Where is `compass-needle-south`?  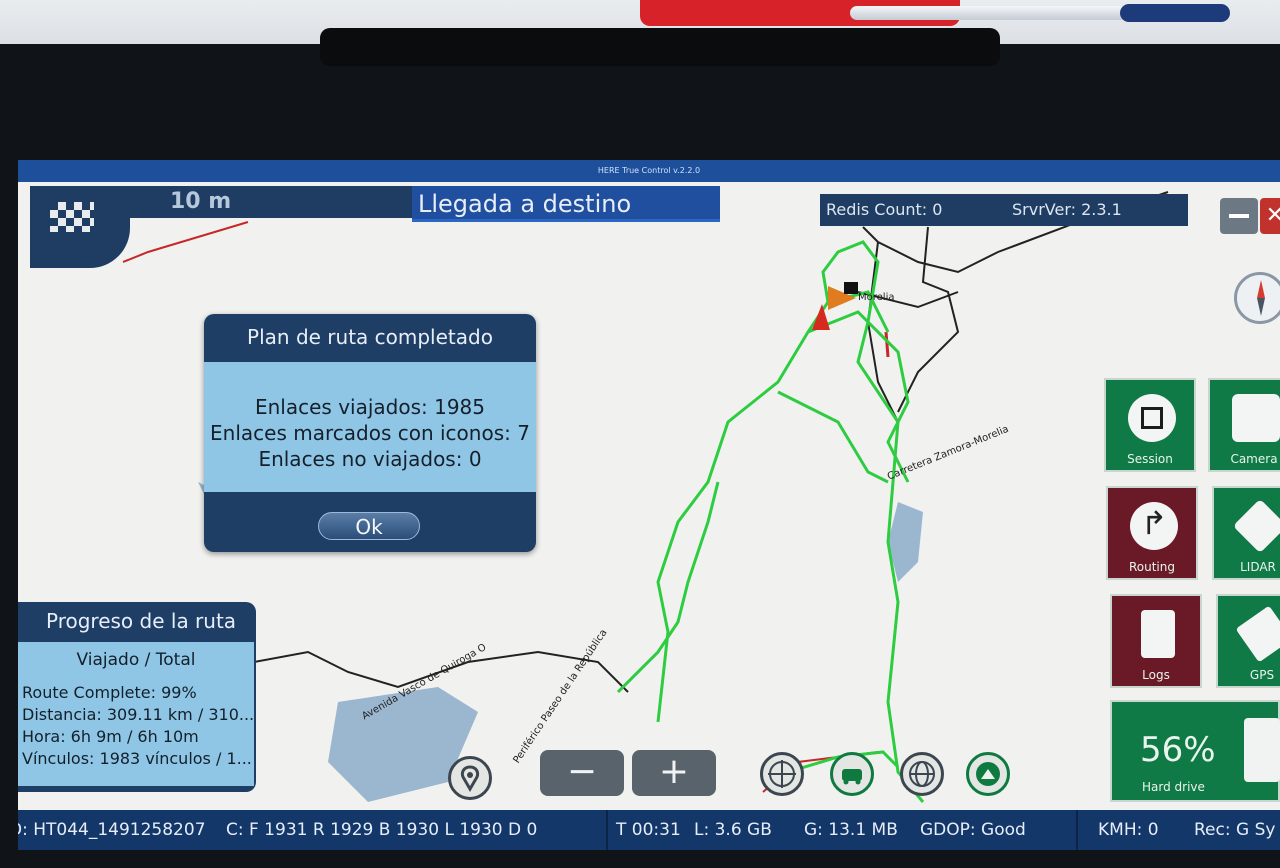
compass-needle-south is located at coordinates (1261, 307).